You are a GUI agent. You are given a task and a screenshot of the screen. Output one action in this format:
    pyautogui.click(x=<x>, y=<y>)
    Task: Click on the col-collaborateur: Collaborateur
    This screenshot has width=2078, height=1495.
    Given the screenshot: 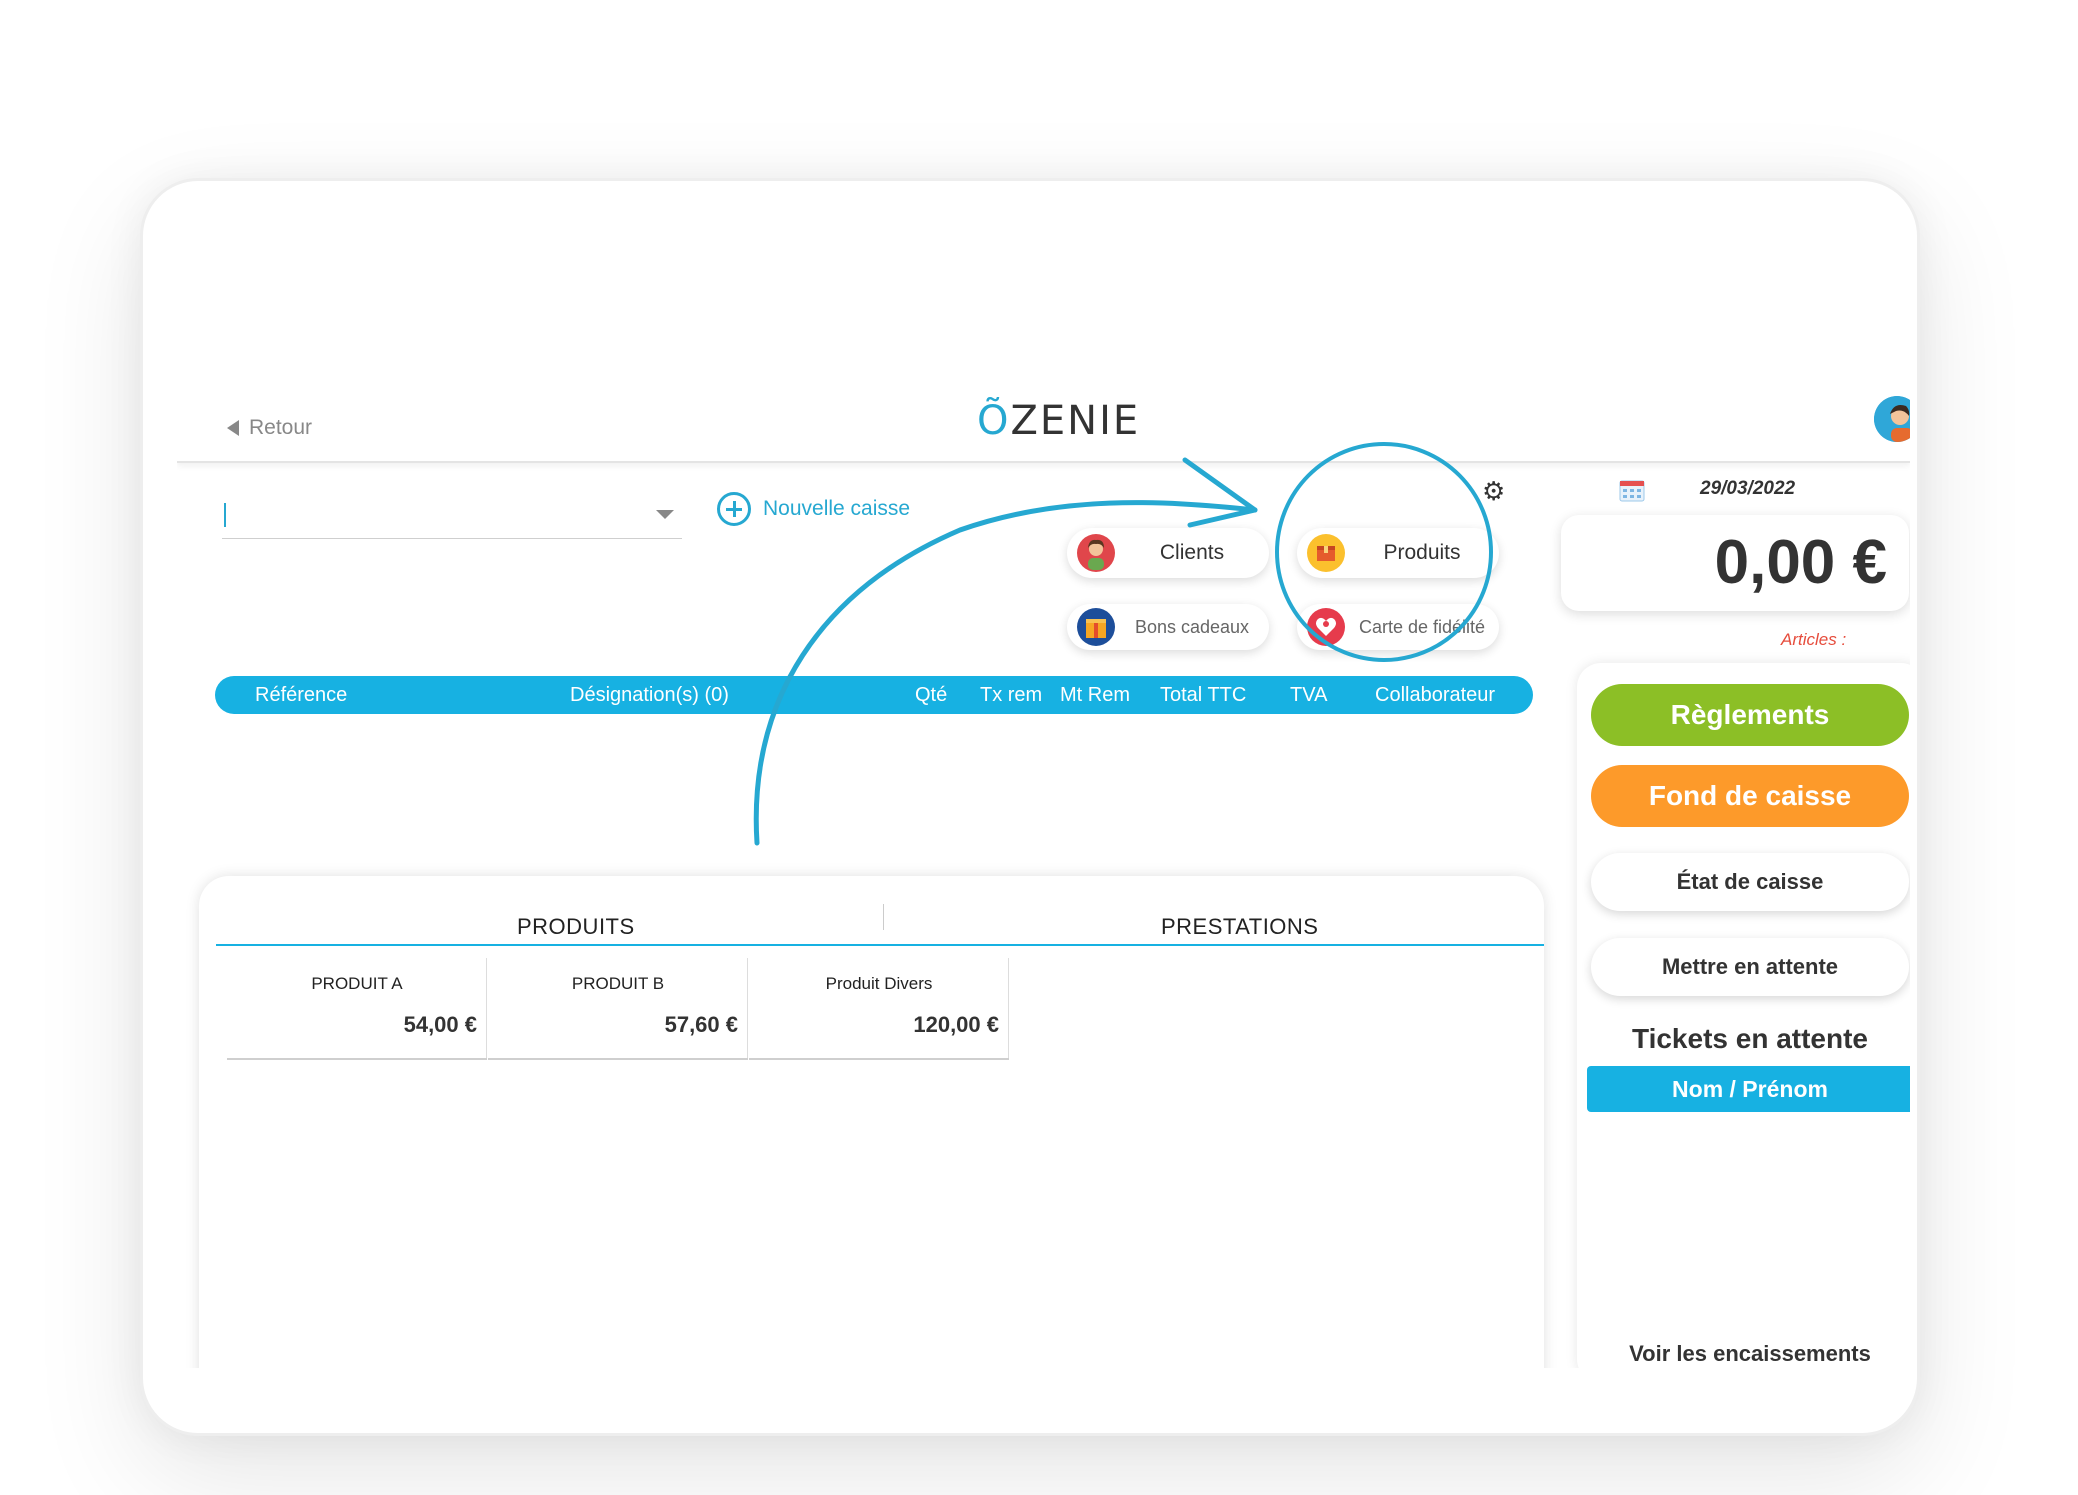 What is the action you would take?
    pyautogui.click(x=1435, y=695)
    